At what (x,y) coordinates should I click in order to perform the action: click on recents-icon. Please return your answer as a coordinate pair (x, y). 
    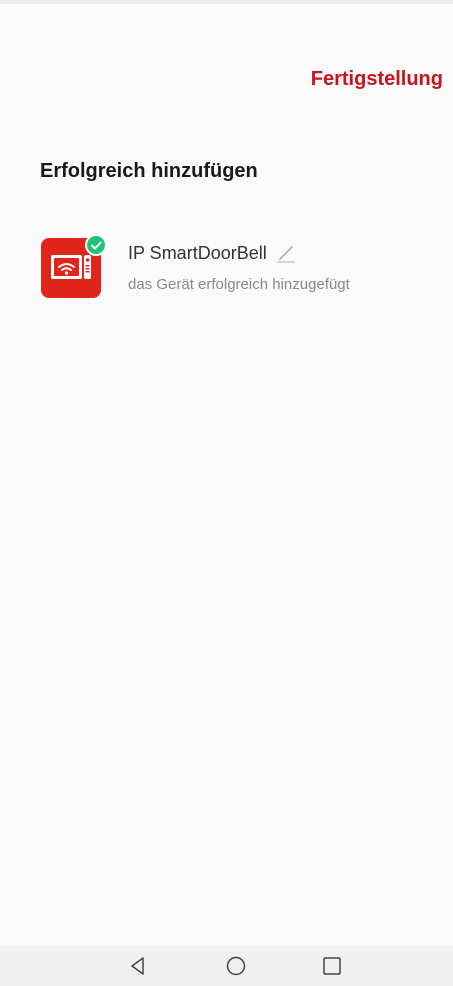
    Looking at the image, I should click on (332, 966).